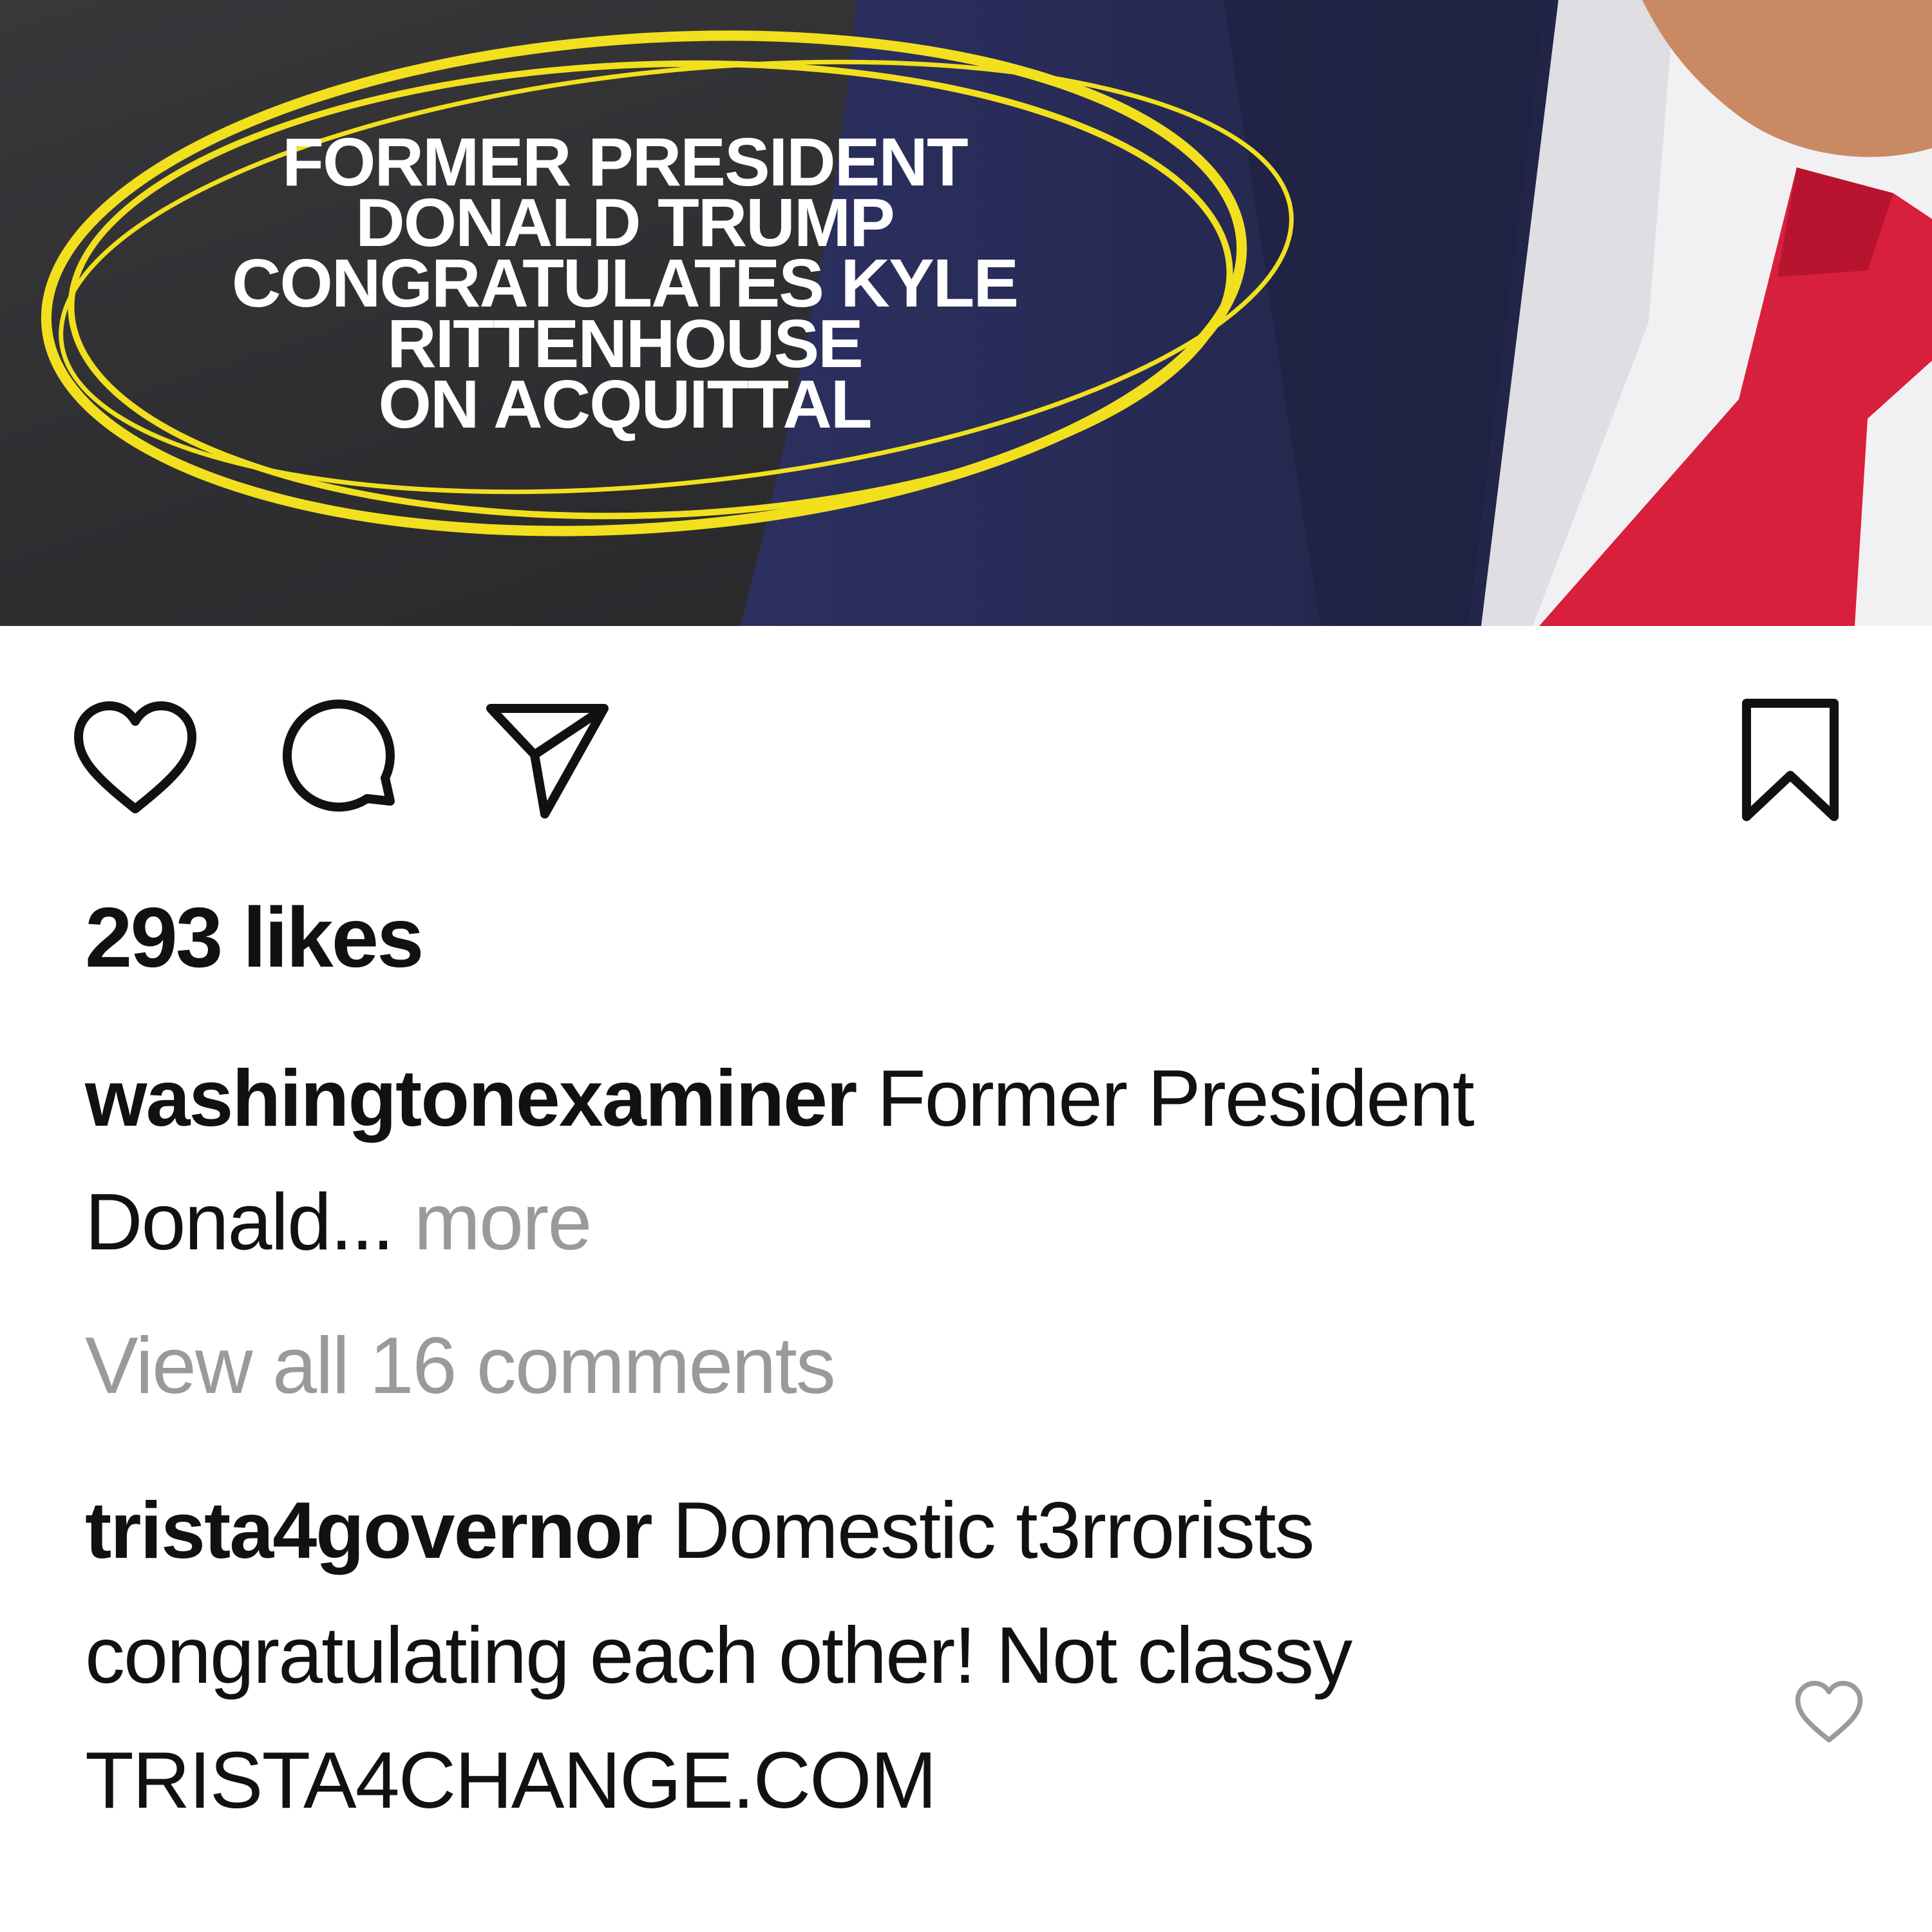  What do you see at coordinates (255, 938) in the screenshot?
I see `likes-count: 293 likes` at bounding box center [255, 938].